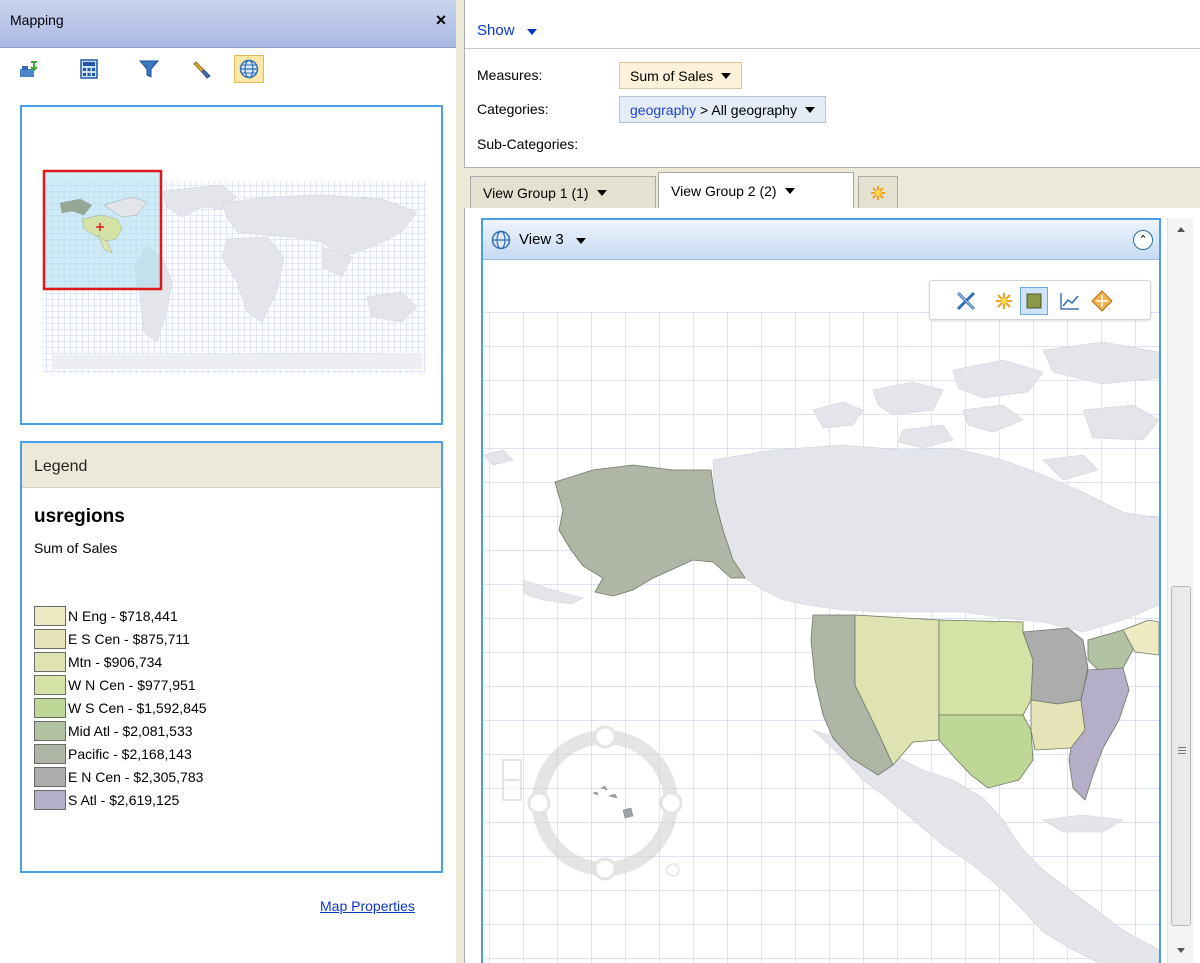 Image resolution: width=1200 pixels, height=963 pixels. What do you see at coordinates (541, 239) in the screenshot?
I see `view-title: View 3` at bounding box center [541, 239].